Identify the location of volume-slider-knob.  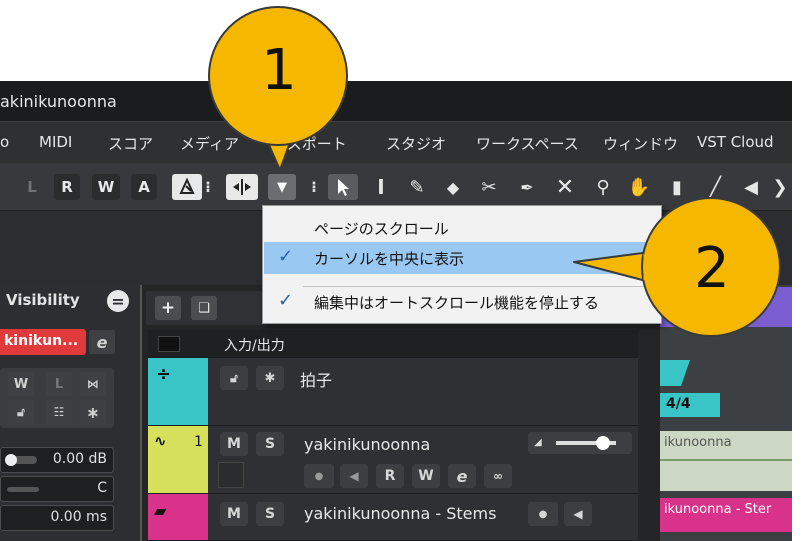
(11, 460).